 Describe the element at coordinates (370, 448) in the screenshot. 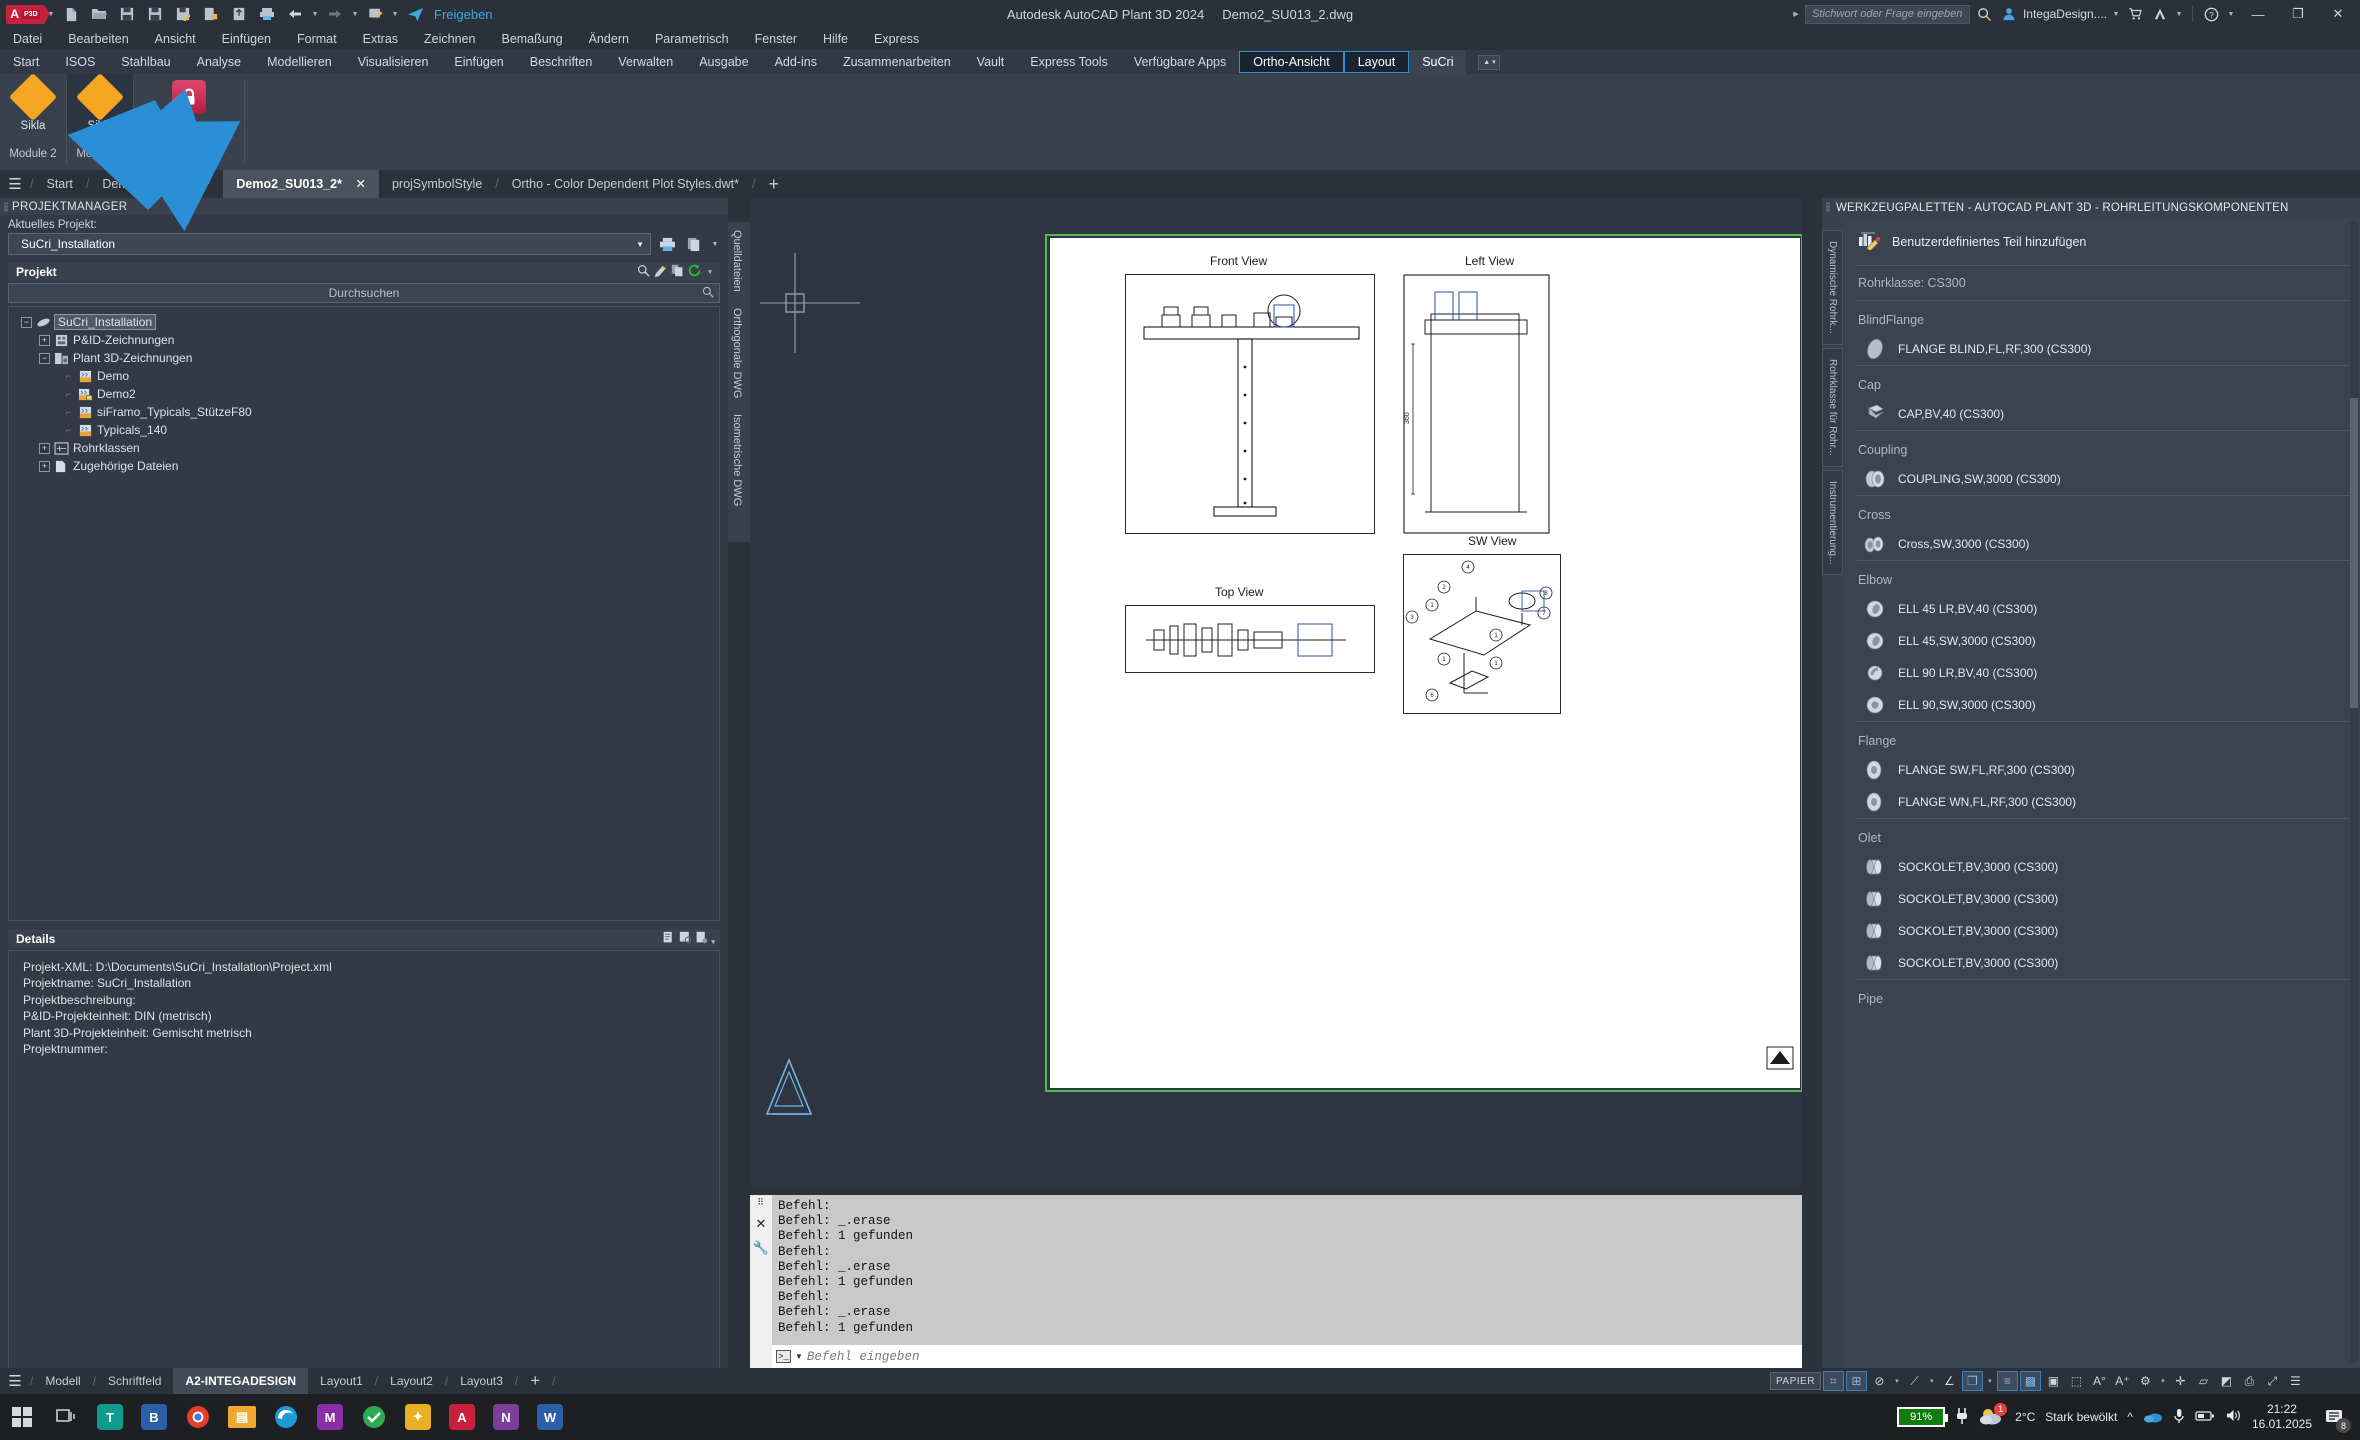

I see `tree-node-rohrklassen: + Rohrklassen` at that location.